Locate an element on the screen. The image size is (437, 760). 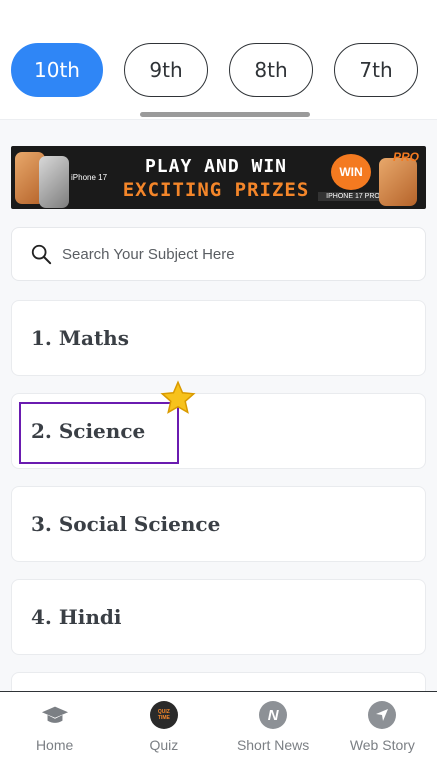
selection-highlight is located at coordinates (99, 433).